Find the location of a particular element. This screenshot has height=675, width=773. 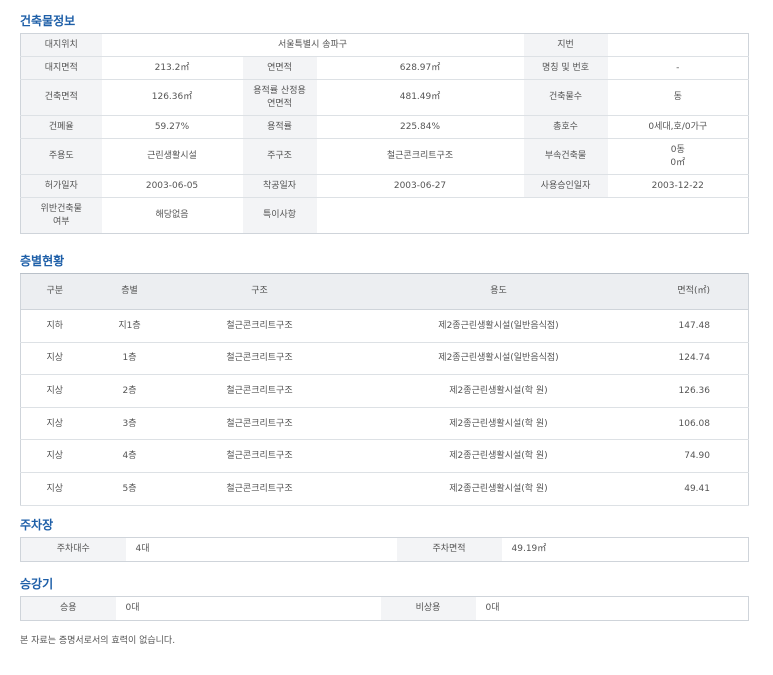

info-label: 대지위치 is located at coordinates (61, 45).